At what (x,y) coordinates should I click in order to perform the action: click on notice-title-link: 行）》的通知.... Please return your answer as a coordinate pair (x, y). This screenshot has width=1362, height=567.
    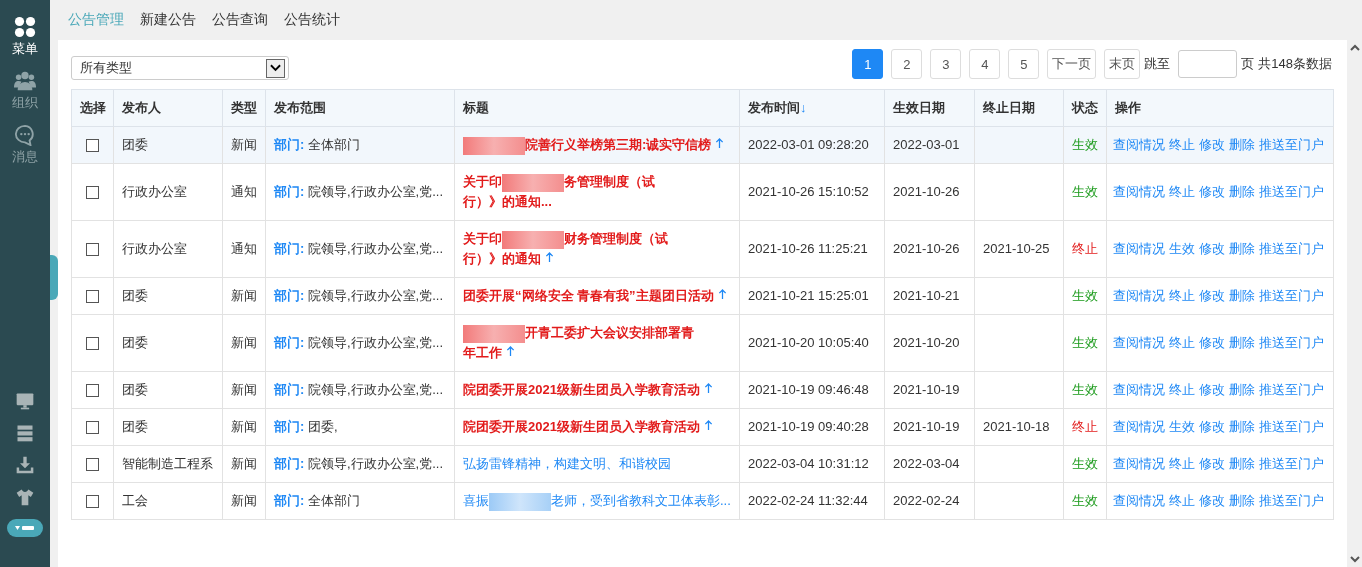
    Looking at the image, I should click on (507, 202).